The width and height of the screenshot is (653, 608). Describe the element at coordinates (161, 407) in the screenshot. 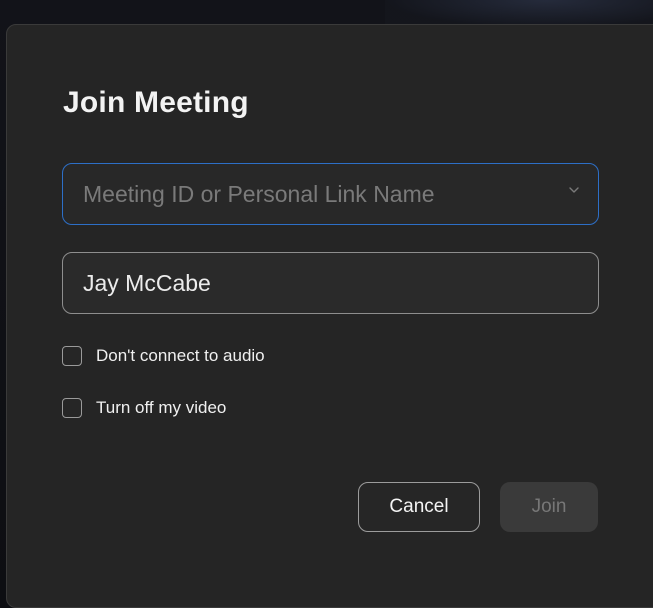

I see `video-off-label: Turn off my video` at that location.